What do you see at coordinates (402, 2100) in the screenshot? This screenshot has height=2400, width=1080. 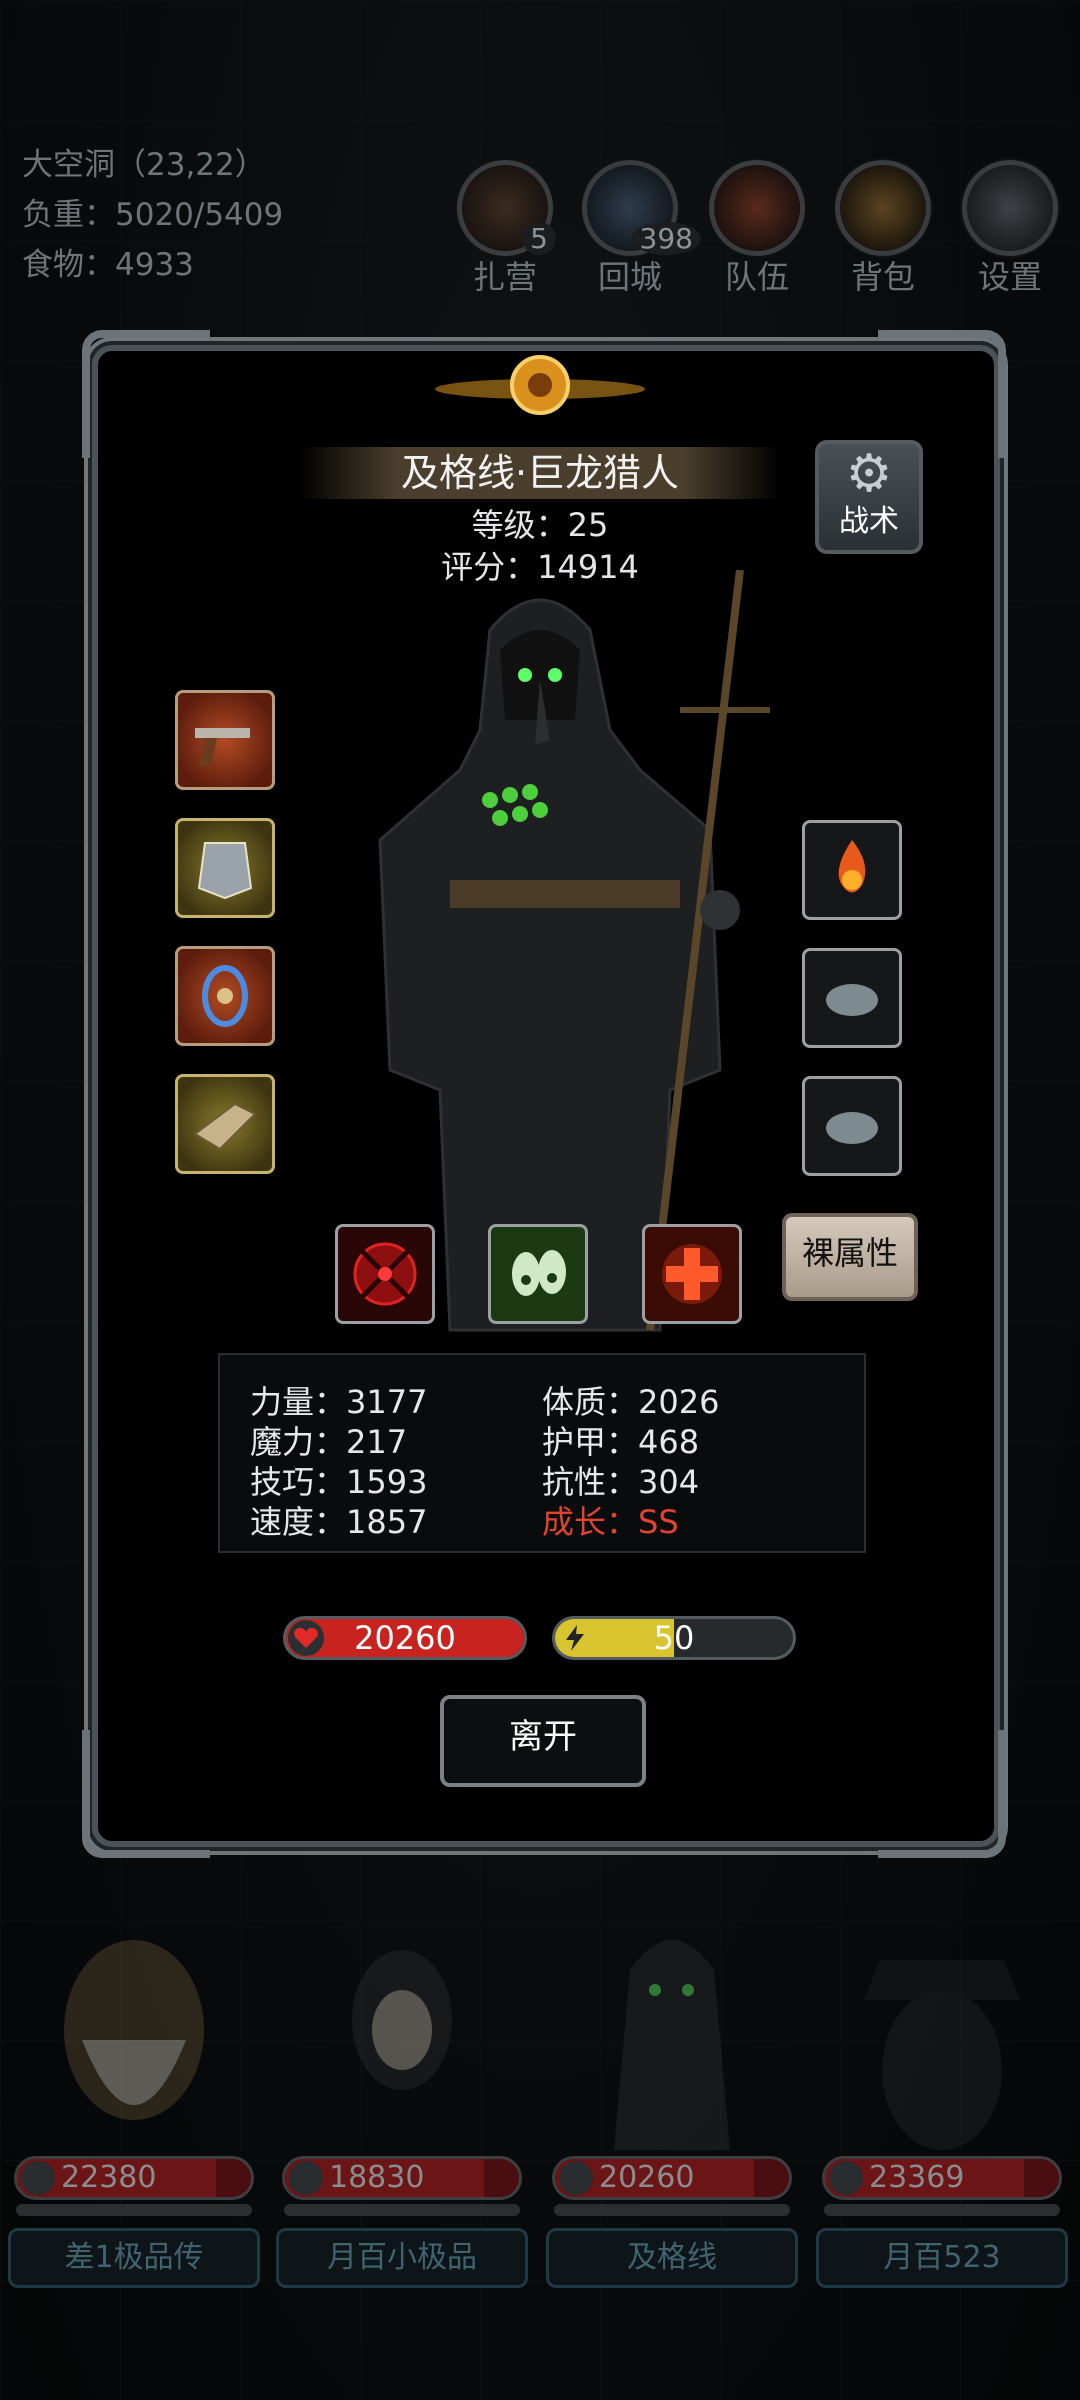 I see `team-card-2: 18830 月百小极品` at bounding box center [402, 2100].